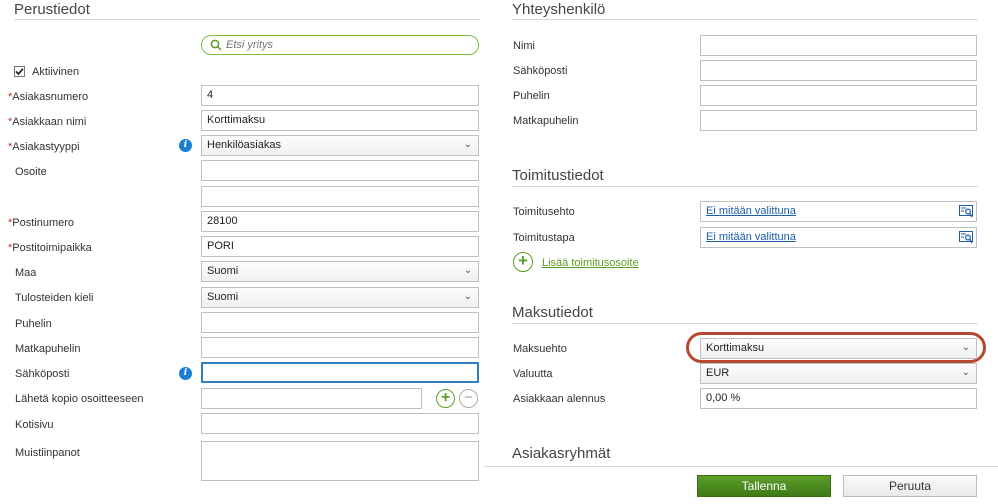 This screenshot has height=504, width=998. What do you see at coordinates (223, 271) in the screenshot?
I see `country-value: Suomi` at bounding box center [223, 271].